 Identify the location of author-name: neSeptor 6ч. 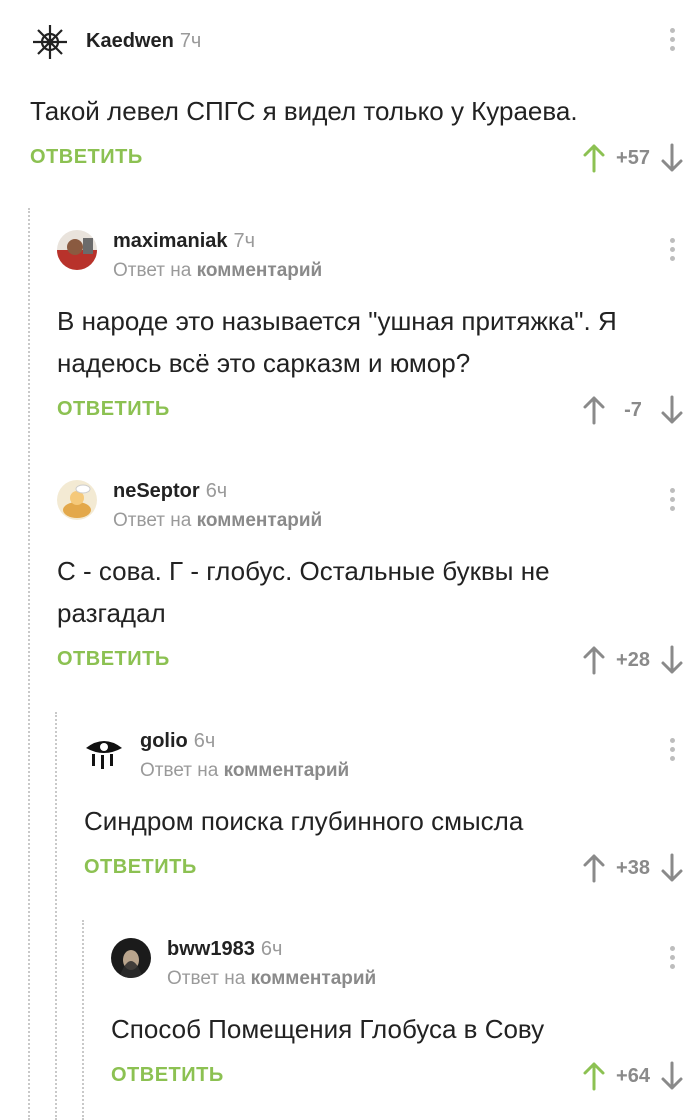
(170, 491).